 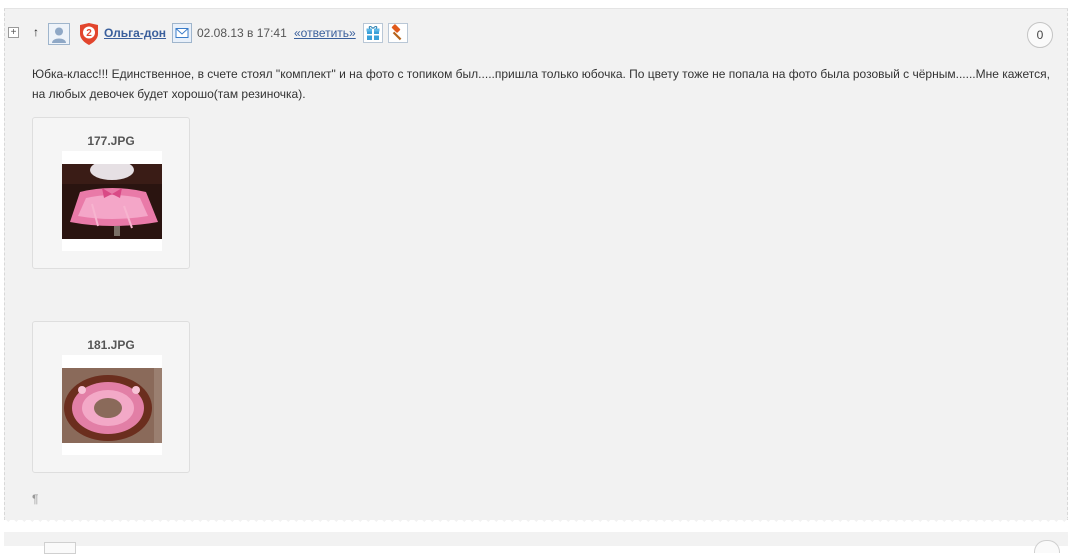 What do you see at coordinates (35, 499) in the screenshot?
I see `paragraph-mark: ¶` at bounding box center [35, 499].